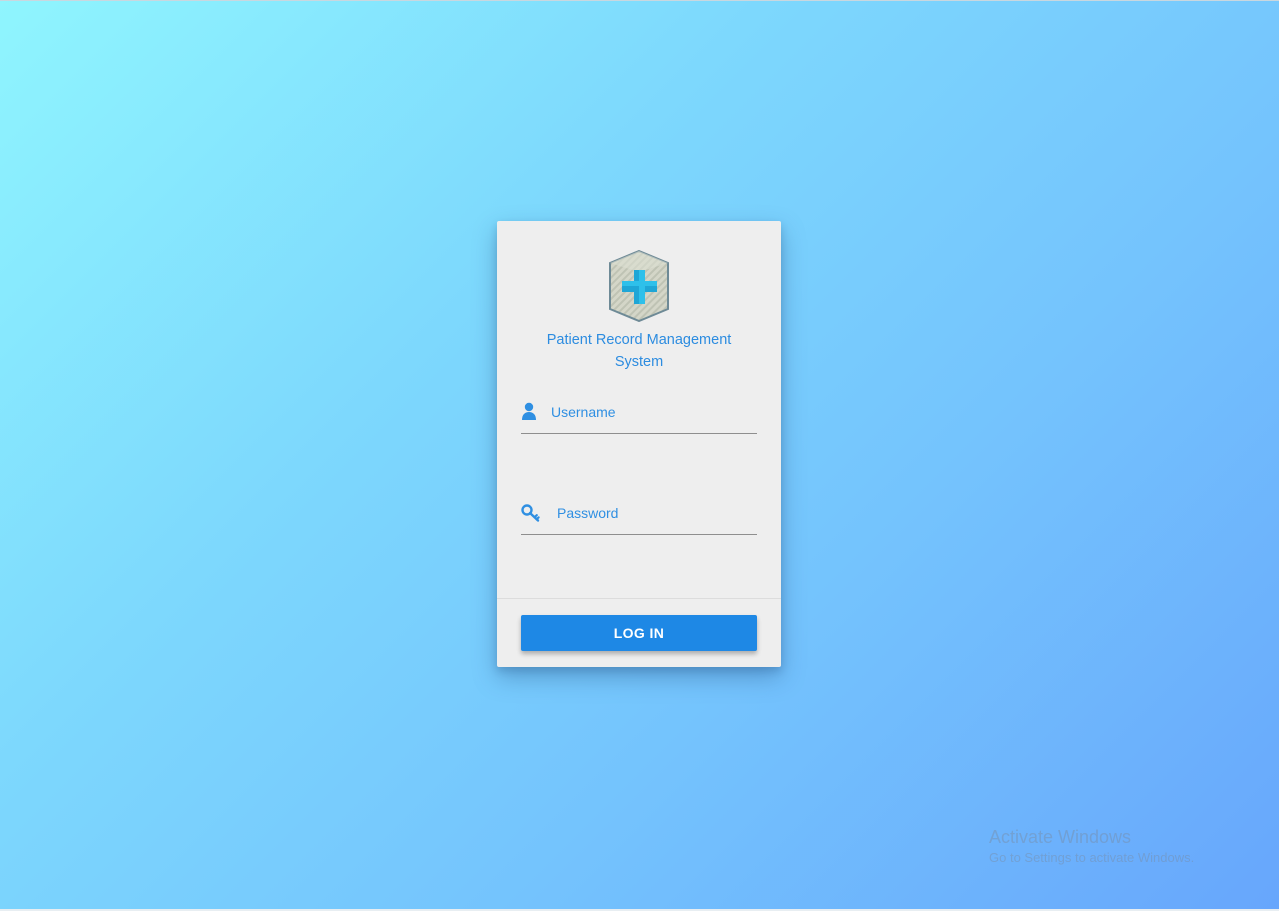  I want to click on card-divider, so click(639, 598).